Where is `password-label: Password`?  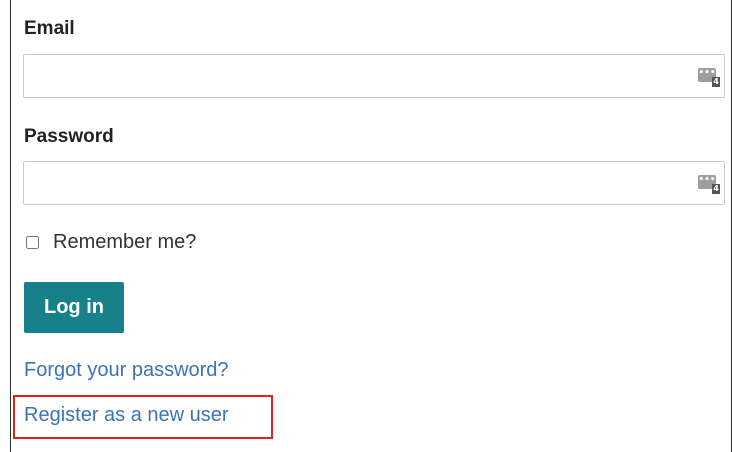
password-label: Password is located at coordinates (69, 136).